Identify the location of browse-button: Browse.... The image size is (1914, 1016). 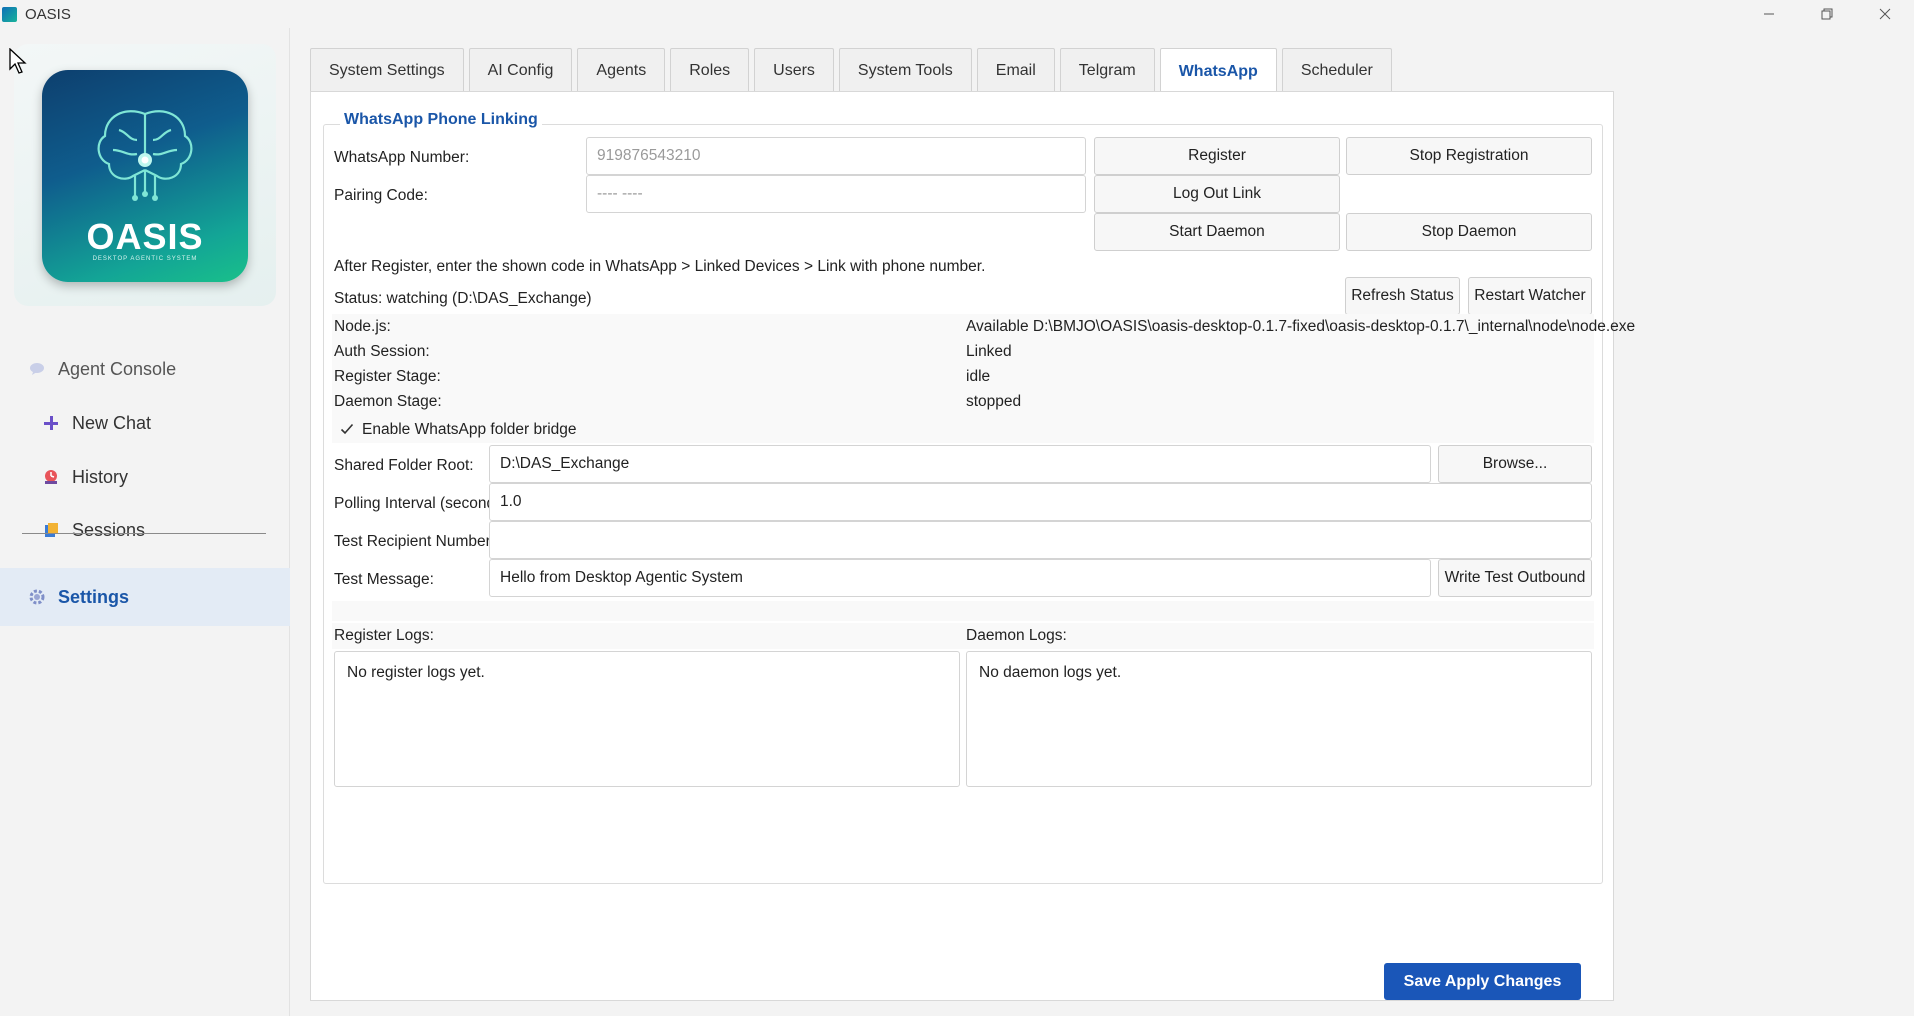
(1515, 464).